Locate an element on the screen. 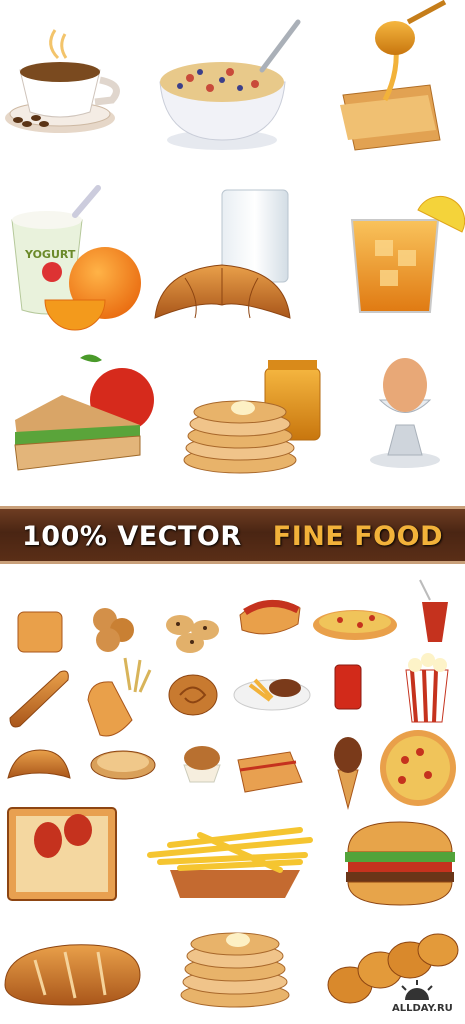 The image size is (465, 1024). soda-cup is located at coordinates (433, 610).